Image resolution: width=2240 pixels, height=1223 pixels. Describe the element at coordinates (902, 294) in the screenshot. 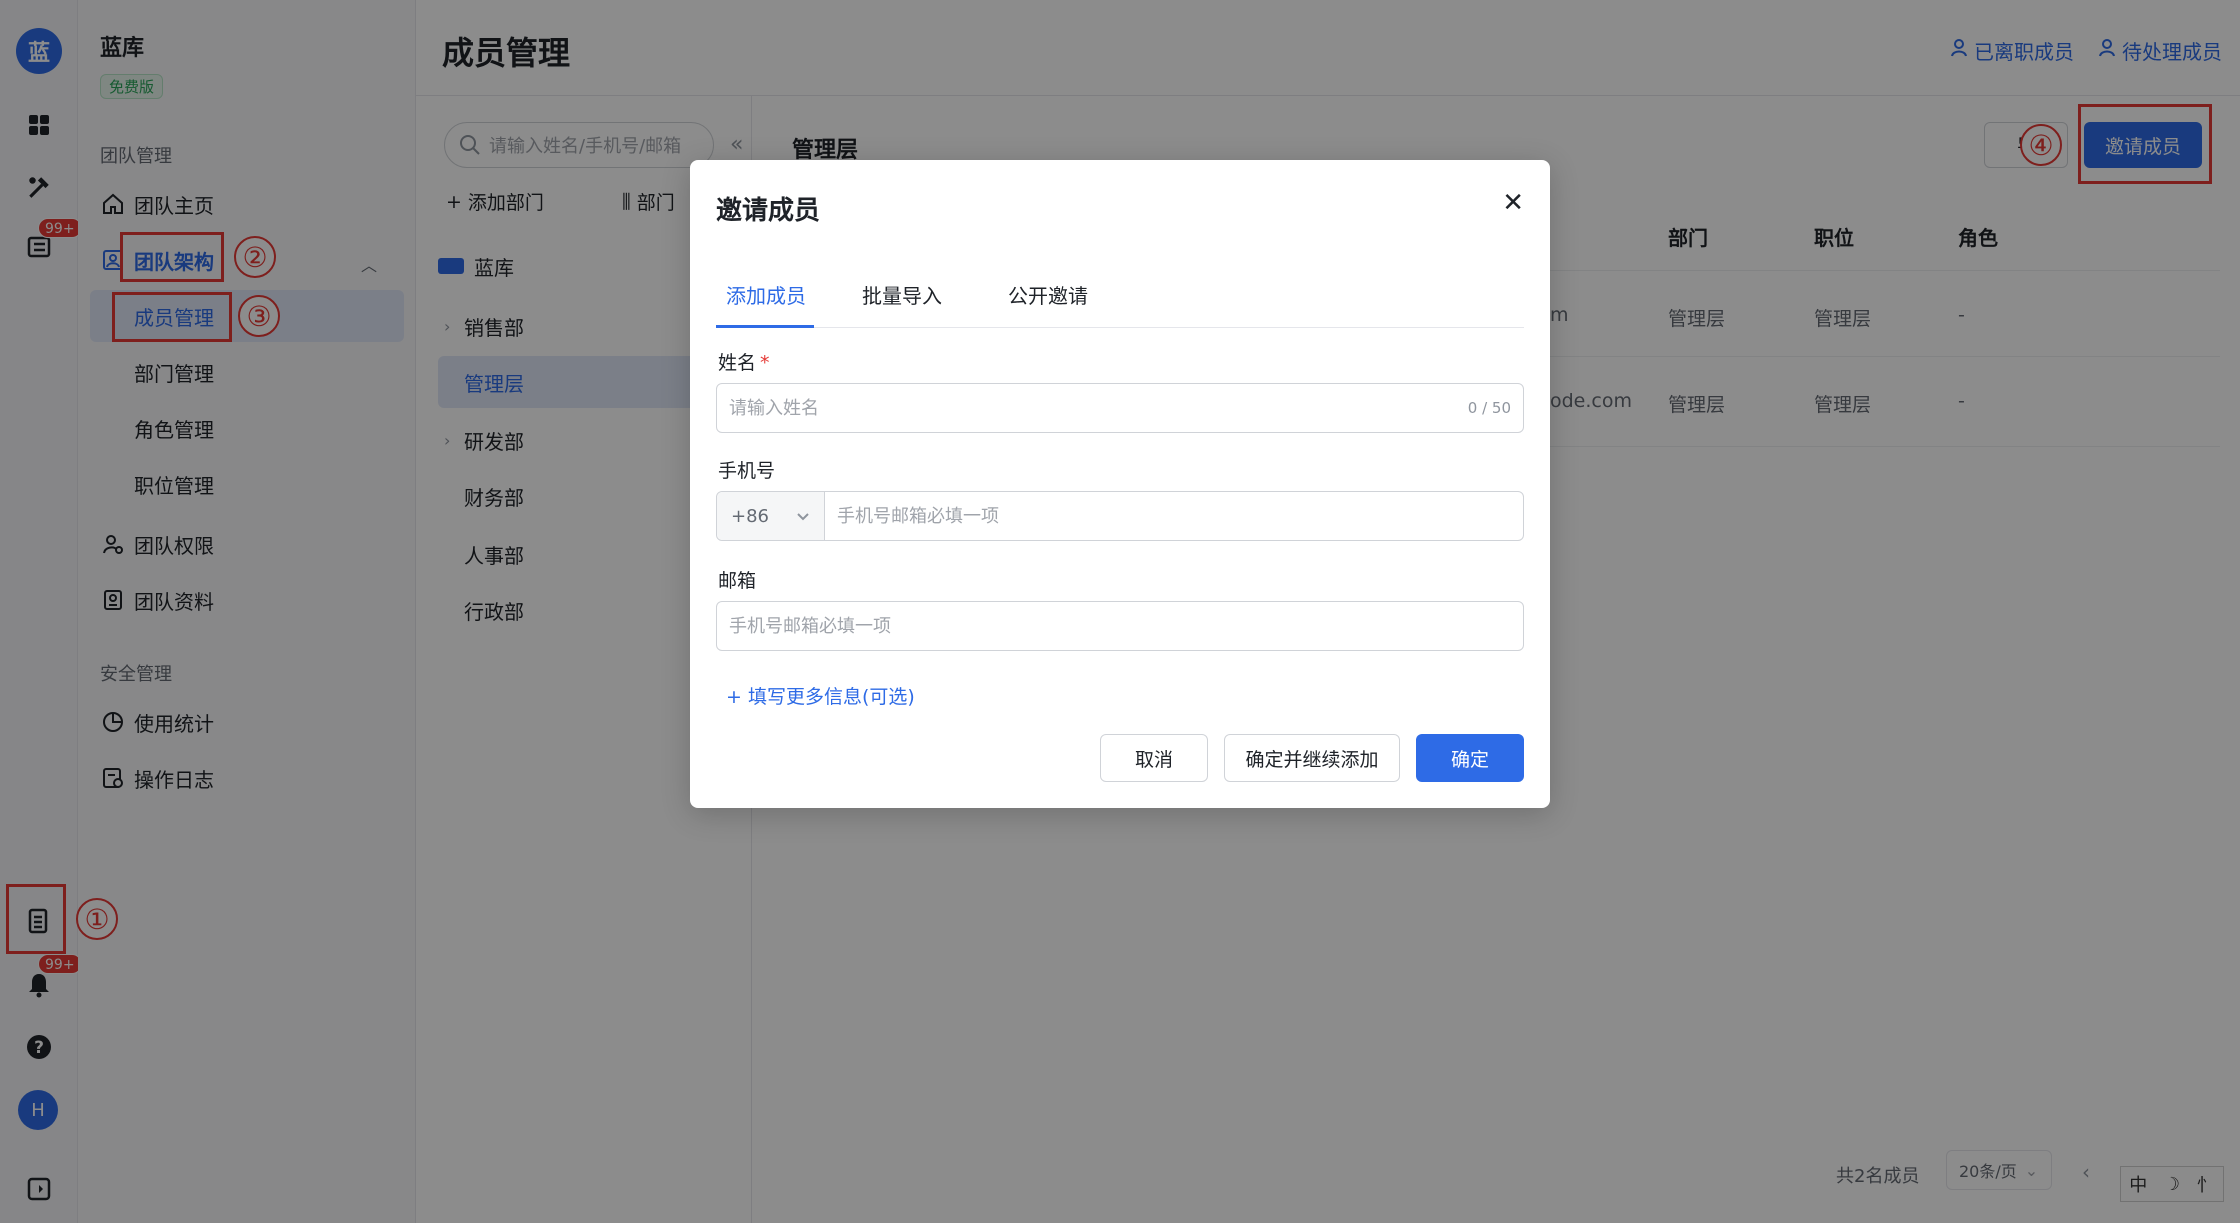

I see `tab-batch-import: 批量导入` at that location.